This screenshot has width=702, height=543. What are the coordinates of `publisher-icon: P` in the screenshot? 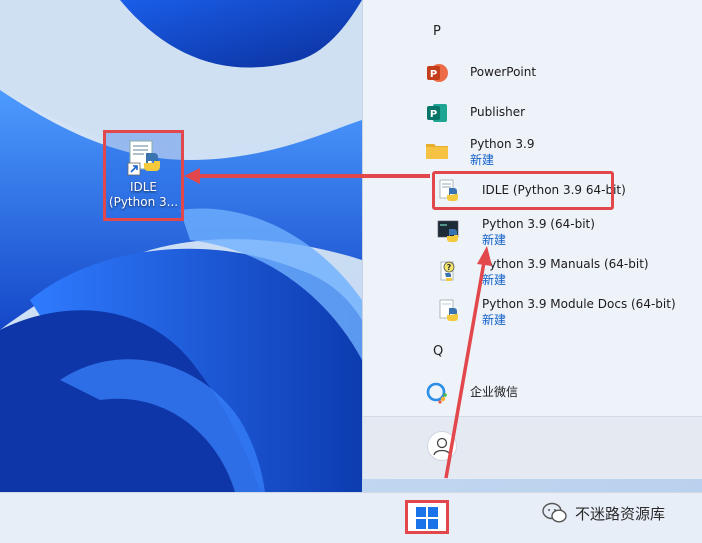 It's located at (437, 113).